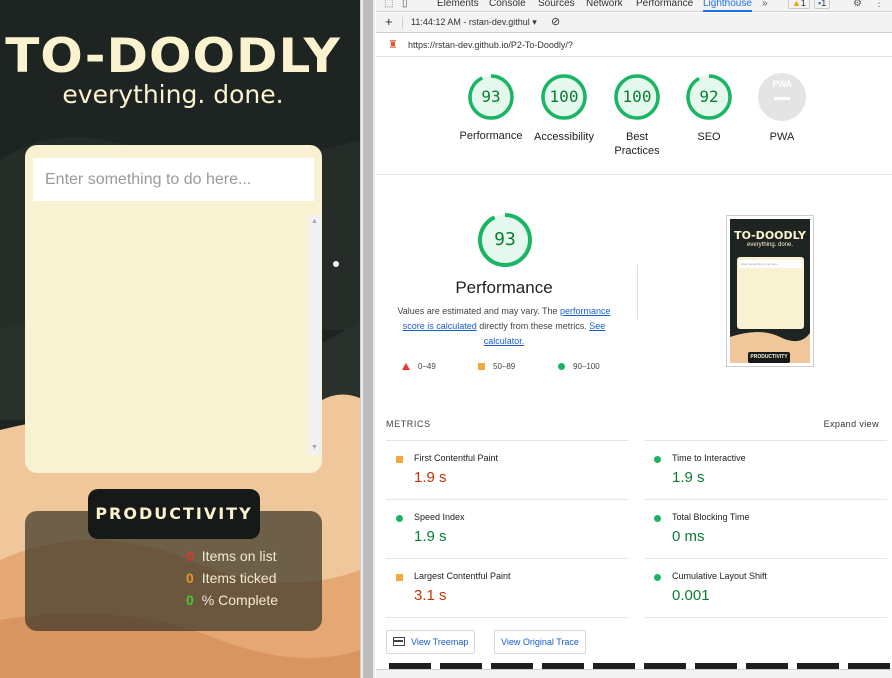 This screenshot has width=892, height=678. What do you see at coordinates (462, 576) in the screenshot?
I see `metric-name: Largest Contentful Paint` at bounding box center [462, 576].